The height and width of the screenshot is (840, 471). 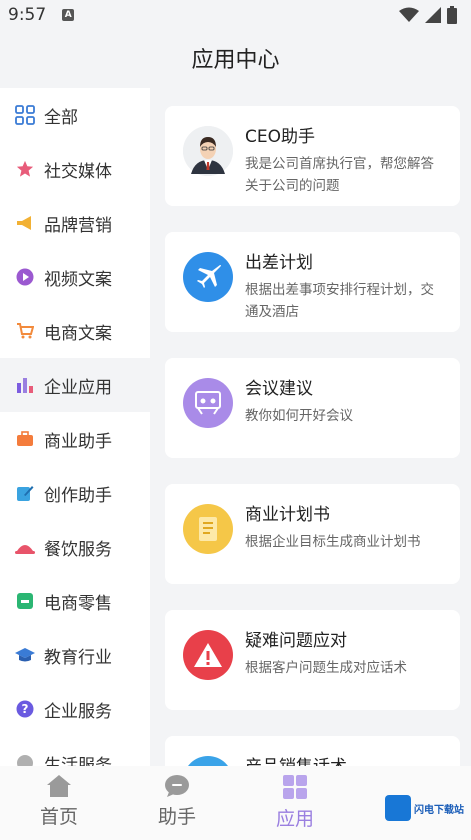 I want to click on help-icon: ?, so click(x=25, y=709).